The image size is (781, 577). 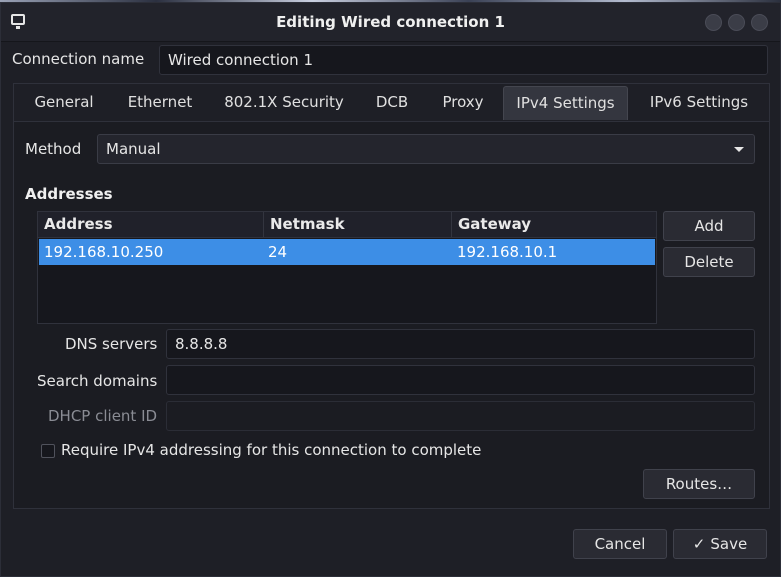 I want to click on tab-dcb: DCB, so click(x=392, y=102).